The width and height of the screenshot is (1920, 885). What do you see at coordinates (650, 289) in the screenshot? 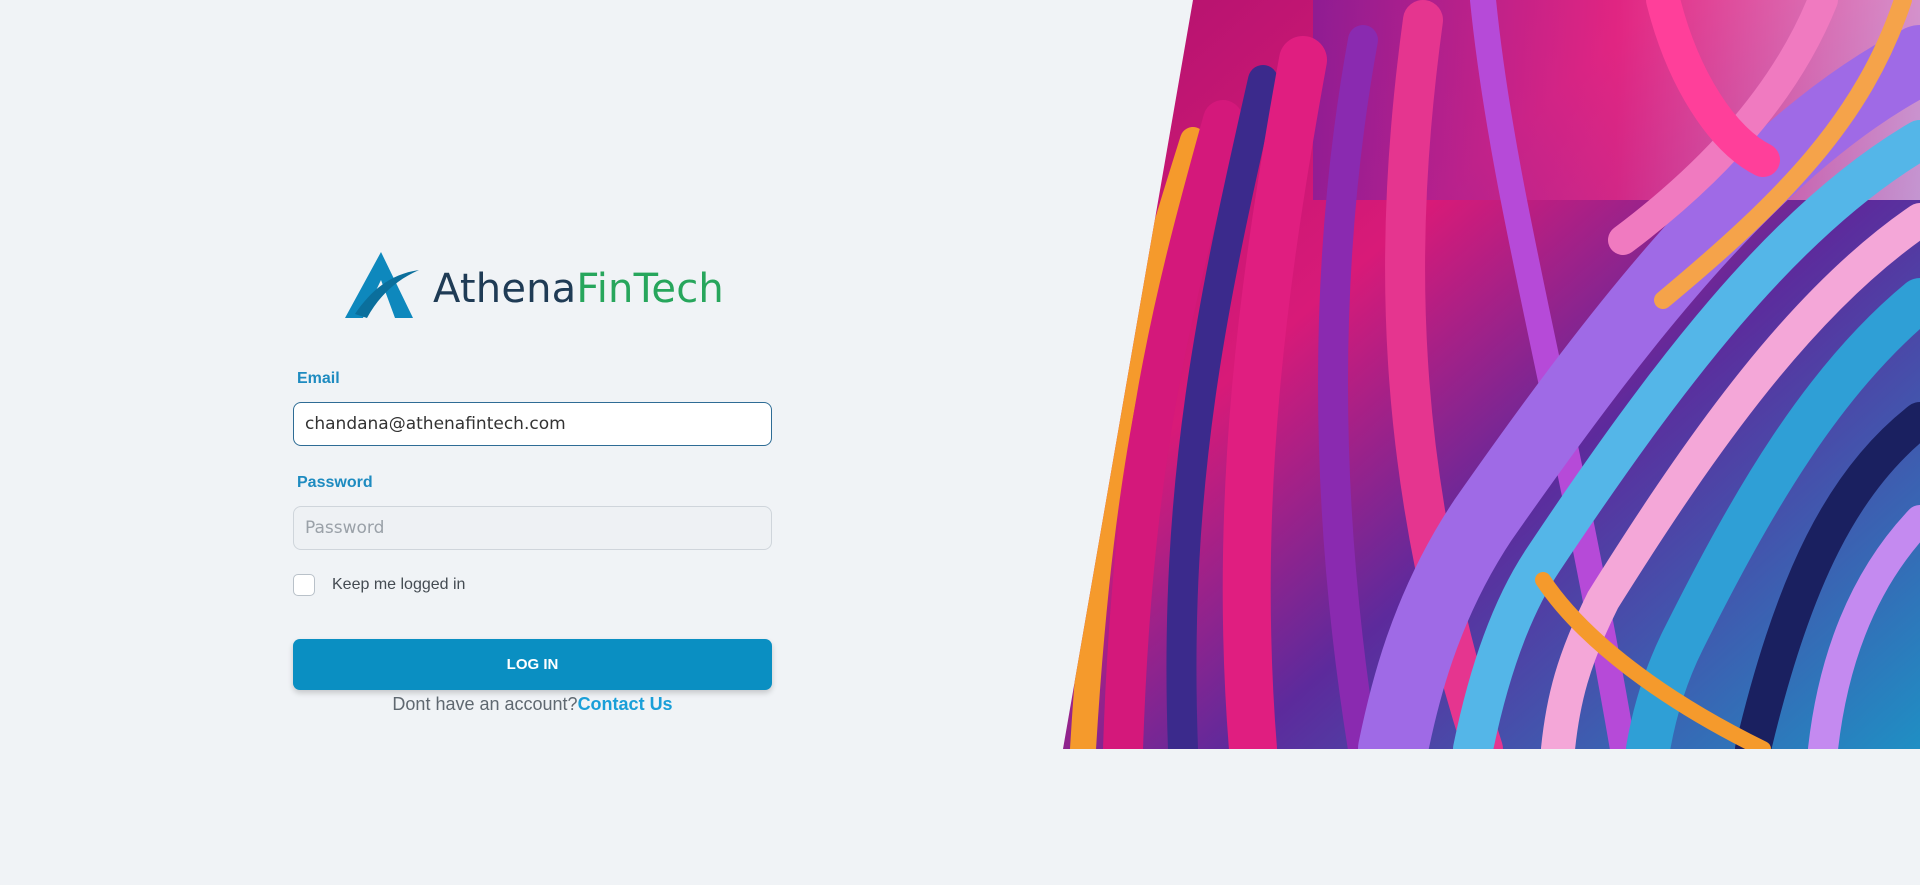
I see `brand-name-fintech: FinTech` at bounding box center [650, 289].